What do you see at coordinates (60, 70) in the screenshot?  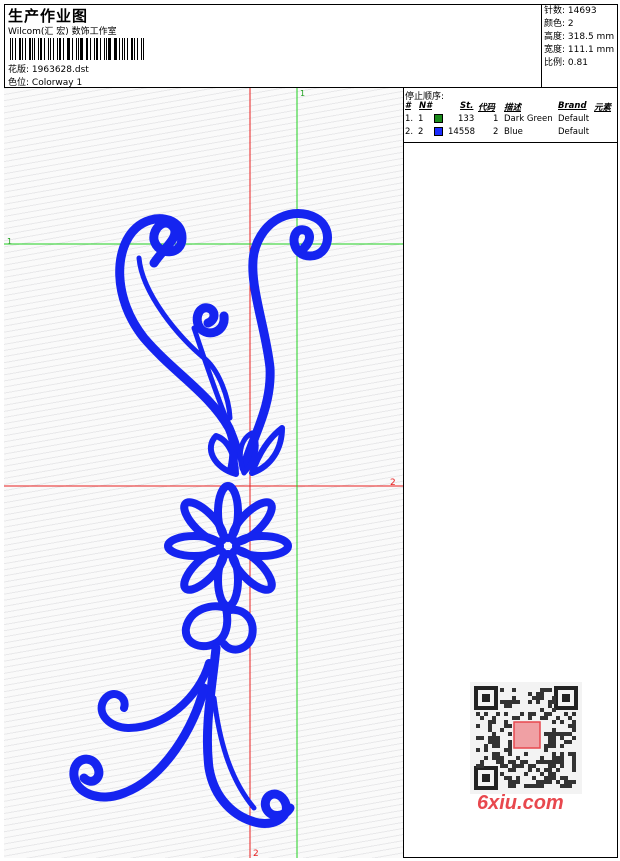 I see `design-value: 1963628.dst` at bounding box center [60, 70].